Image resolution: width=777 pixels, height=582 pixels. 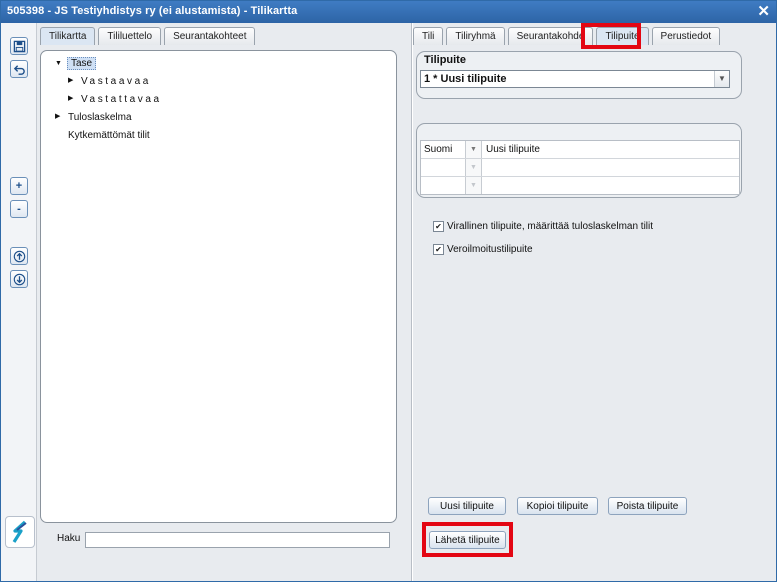 I want to click on tilipuite-title: Tilipuite, so click(x=445, y=60).